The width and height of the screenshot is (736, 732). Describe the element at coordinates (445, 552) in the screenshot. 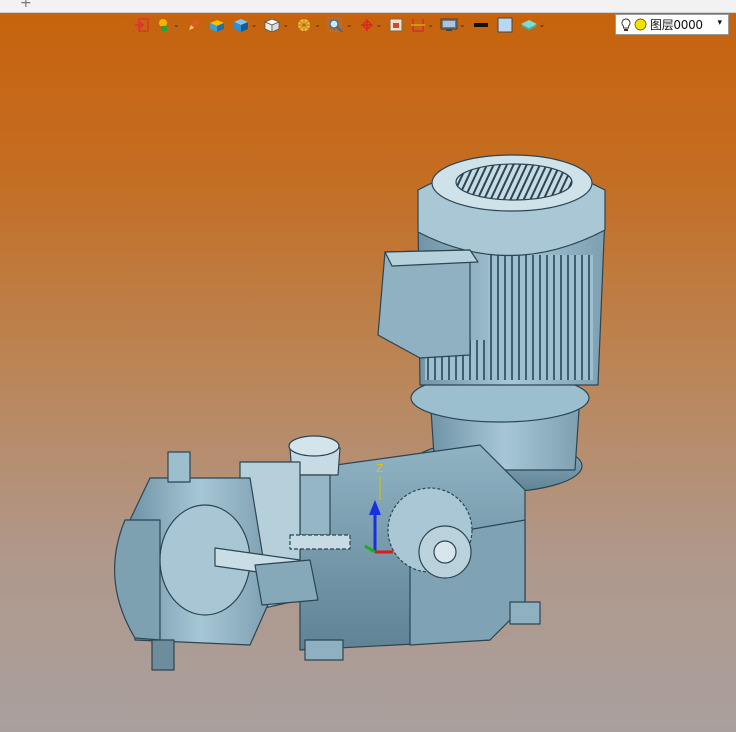

I see `worm-gear-bore` at that location.